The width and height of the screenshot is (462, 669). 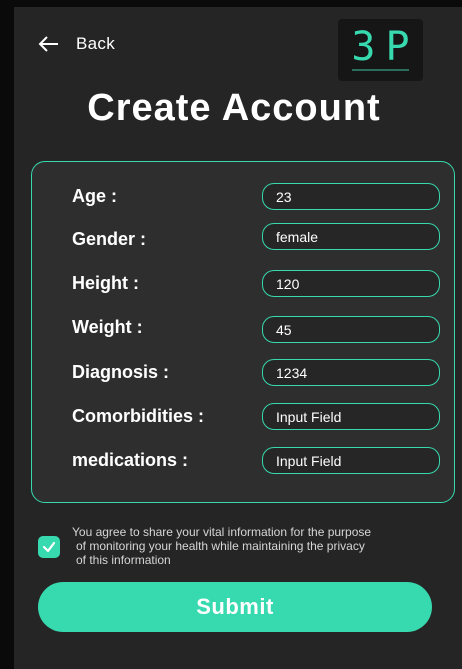 I want to click on consent-checkbox, so click(x=49, y=547).